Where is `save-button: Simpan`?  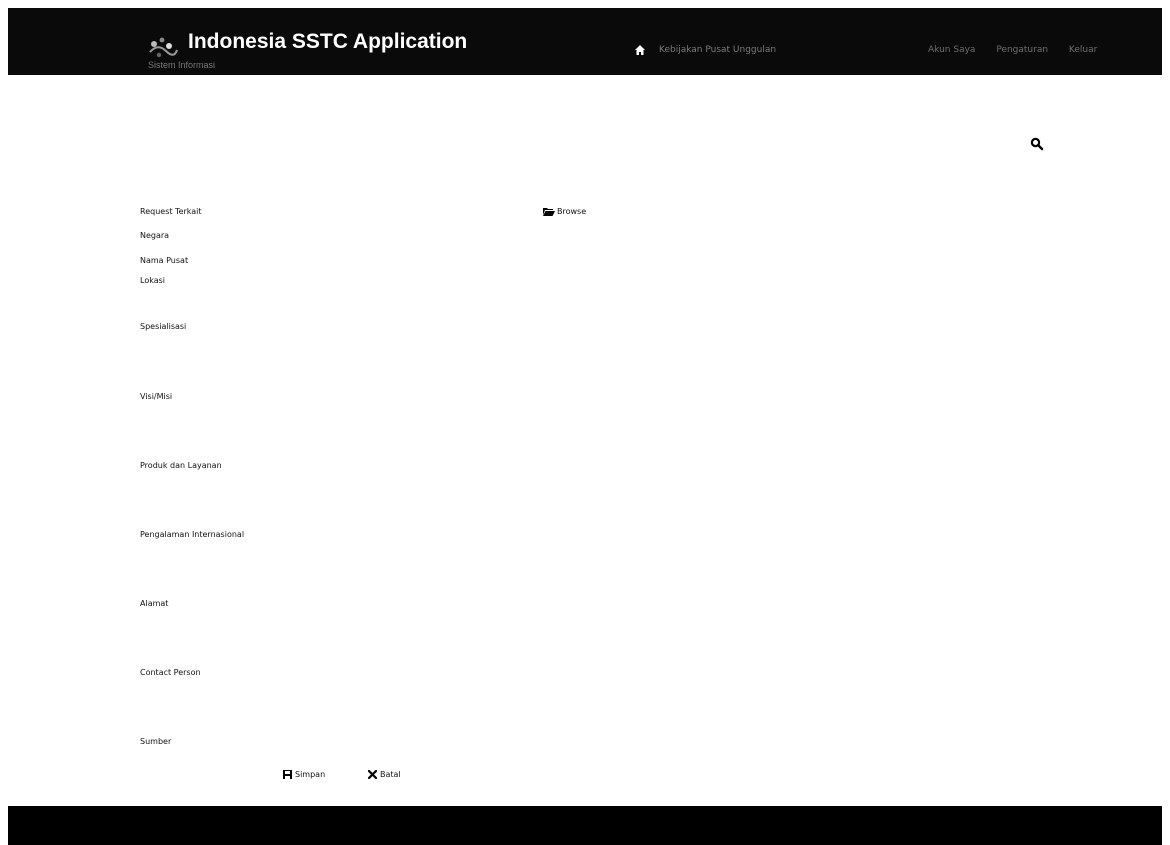
save-button: Simpan is located at coordinates (304, 774).